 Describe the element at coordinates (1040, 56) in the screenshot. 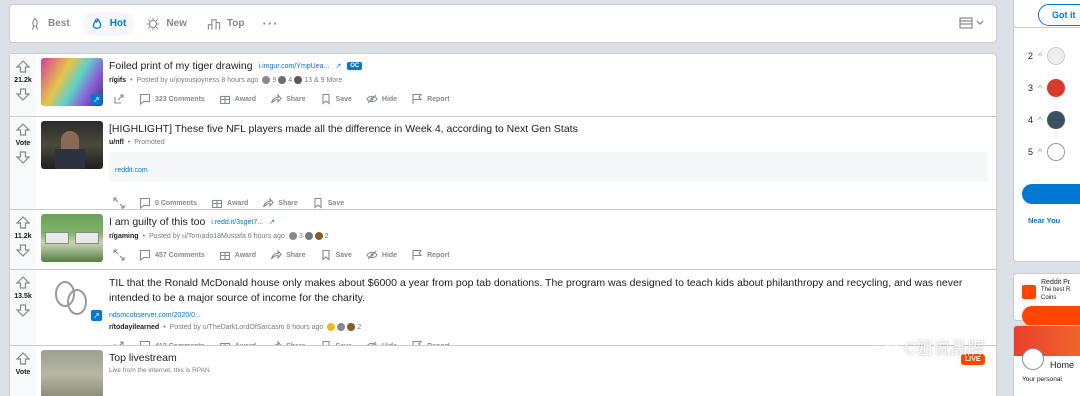

I see `arrow-up-icon: ^` at that location.